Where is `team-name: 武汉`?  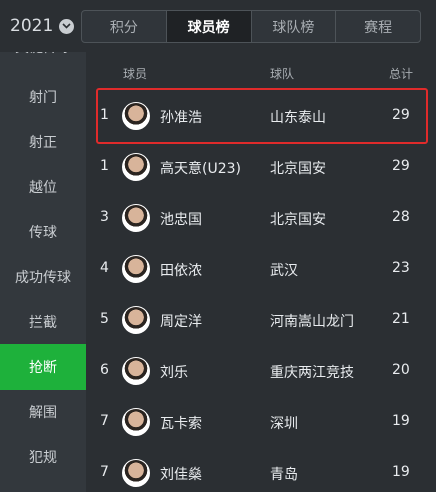
team-name: 武汉 is located at coordinates (284, 271).